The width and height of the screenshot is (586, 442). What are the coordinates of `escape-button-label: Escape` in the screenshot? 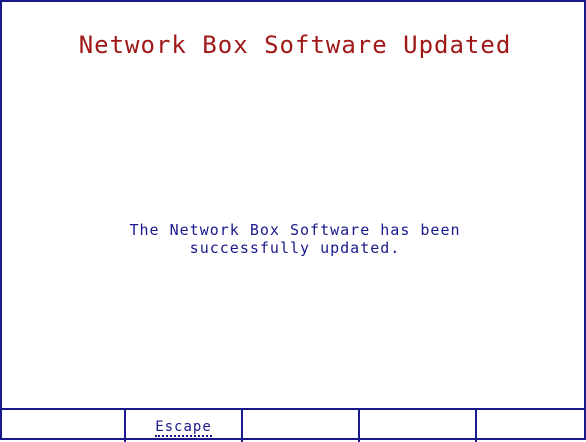 It's located at (183, 428).